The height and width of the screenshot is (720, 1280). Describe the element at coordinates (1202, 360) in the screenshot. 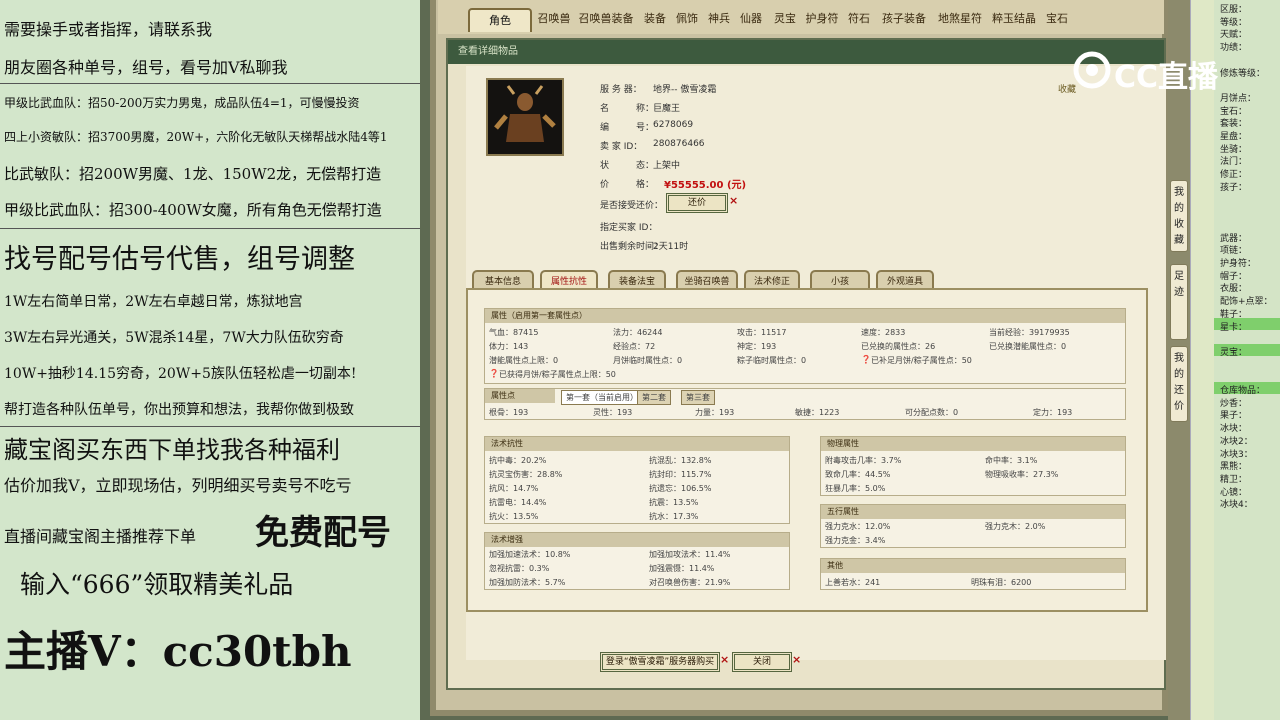

I see `notes-strip` at that location.